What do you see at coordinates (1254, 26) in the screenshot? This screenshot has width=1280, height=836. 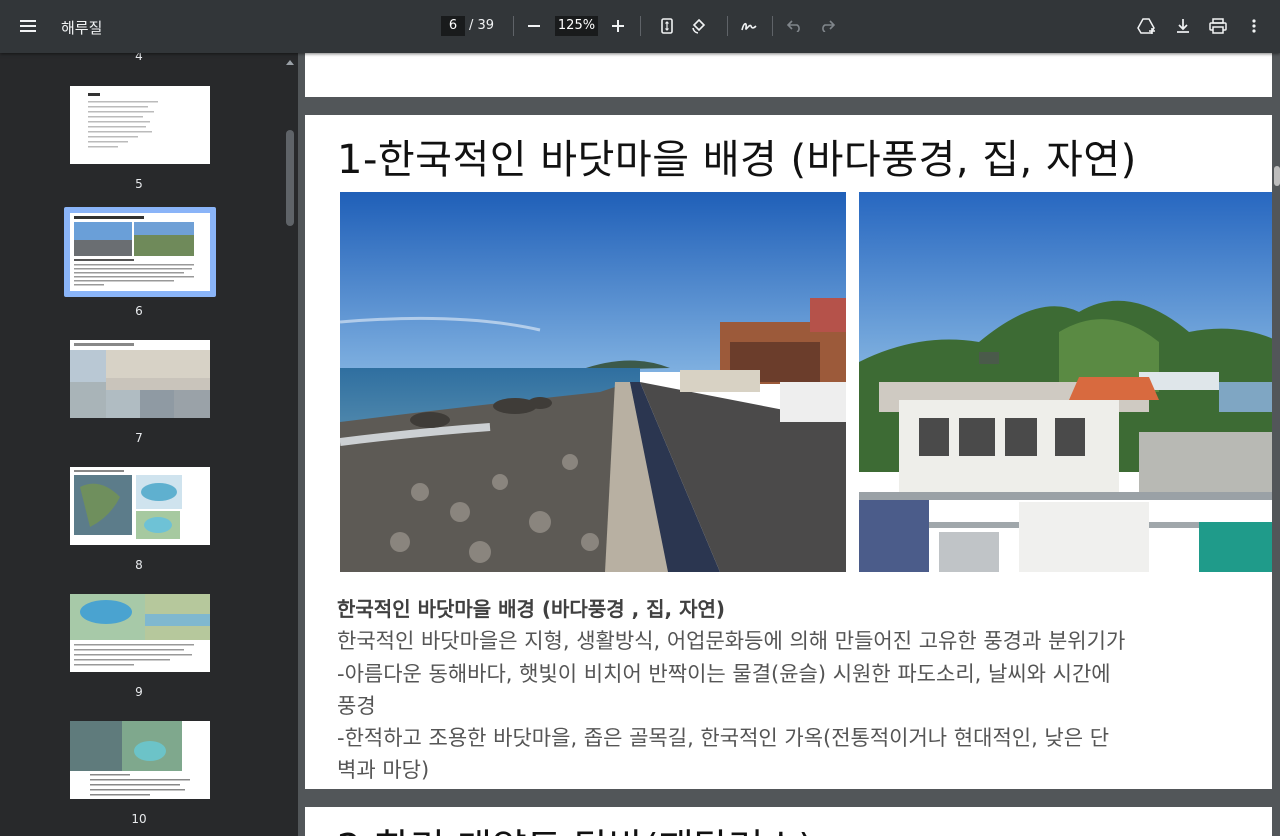 I see `more-options-icon` at bounding box center [1254, 26].